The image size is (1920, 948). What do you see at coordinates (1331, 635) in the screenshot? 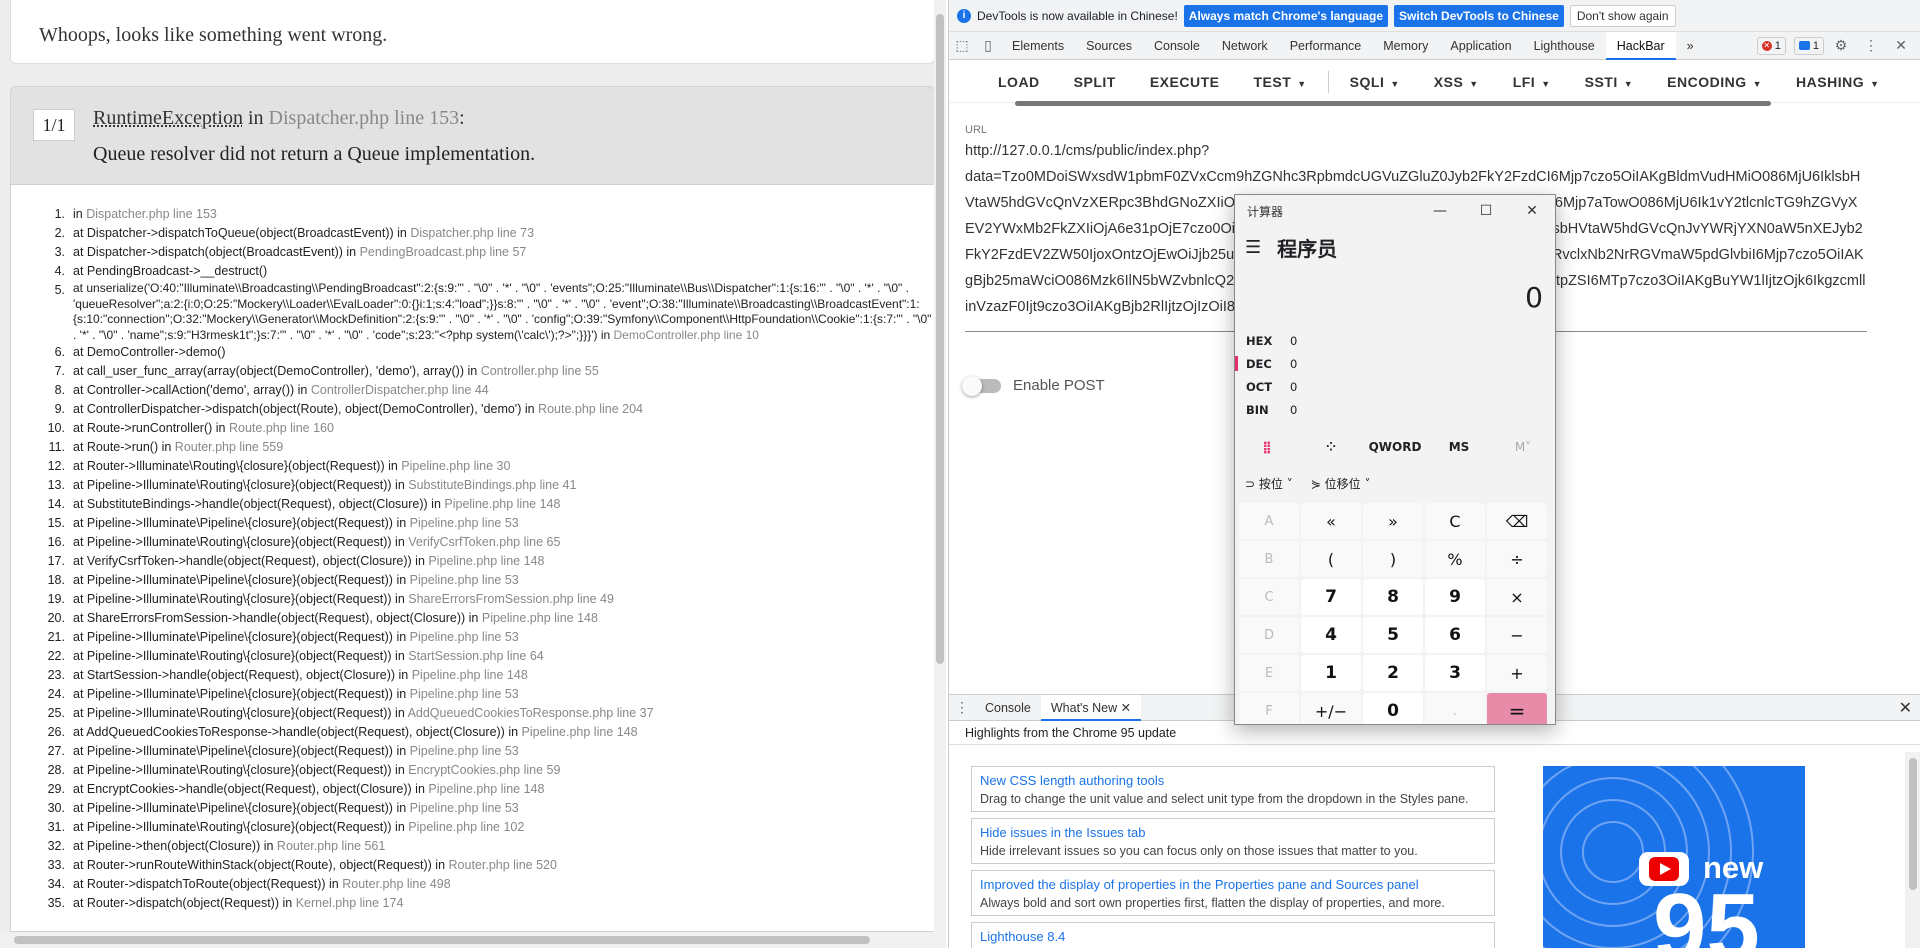
I see `key-3-1: 4` at bounding box center [1331, 635].